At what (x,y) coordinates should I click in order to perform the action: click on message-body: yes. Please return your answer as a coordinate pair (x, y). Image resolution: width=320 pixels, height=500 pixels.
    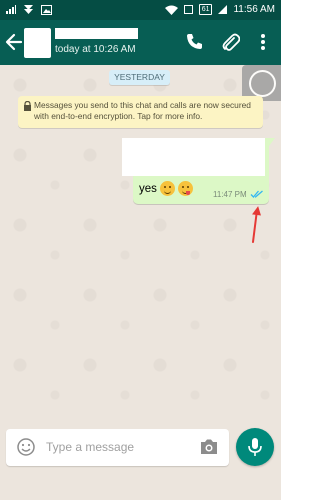
    Looking at the image, I should click on (166, 188).